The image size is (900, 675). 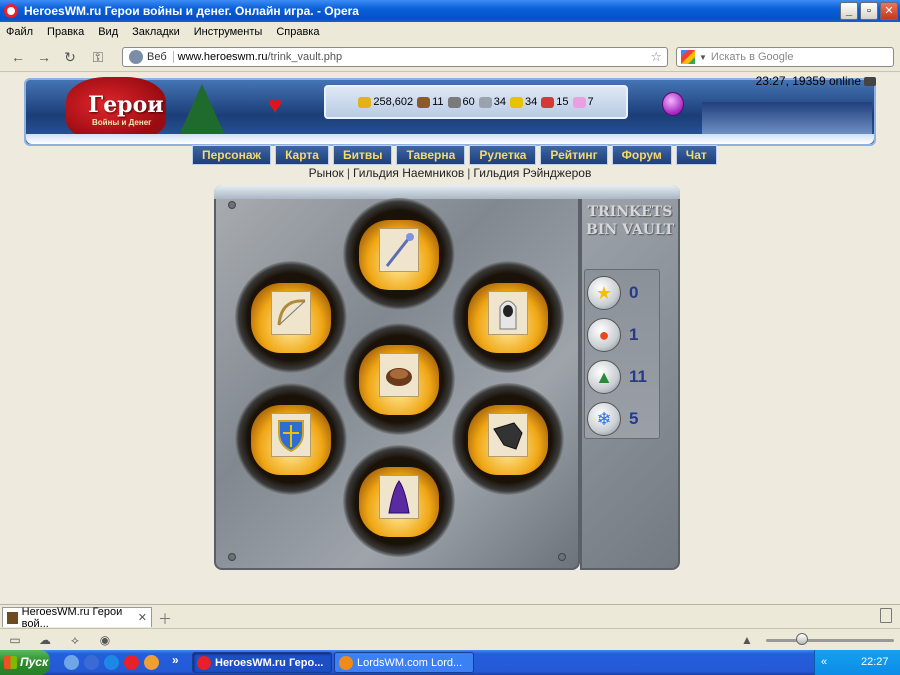 I want to click on quicklaunch-app-icon, so click(x=151, y=662).